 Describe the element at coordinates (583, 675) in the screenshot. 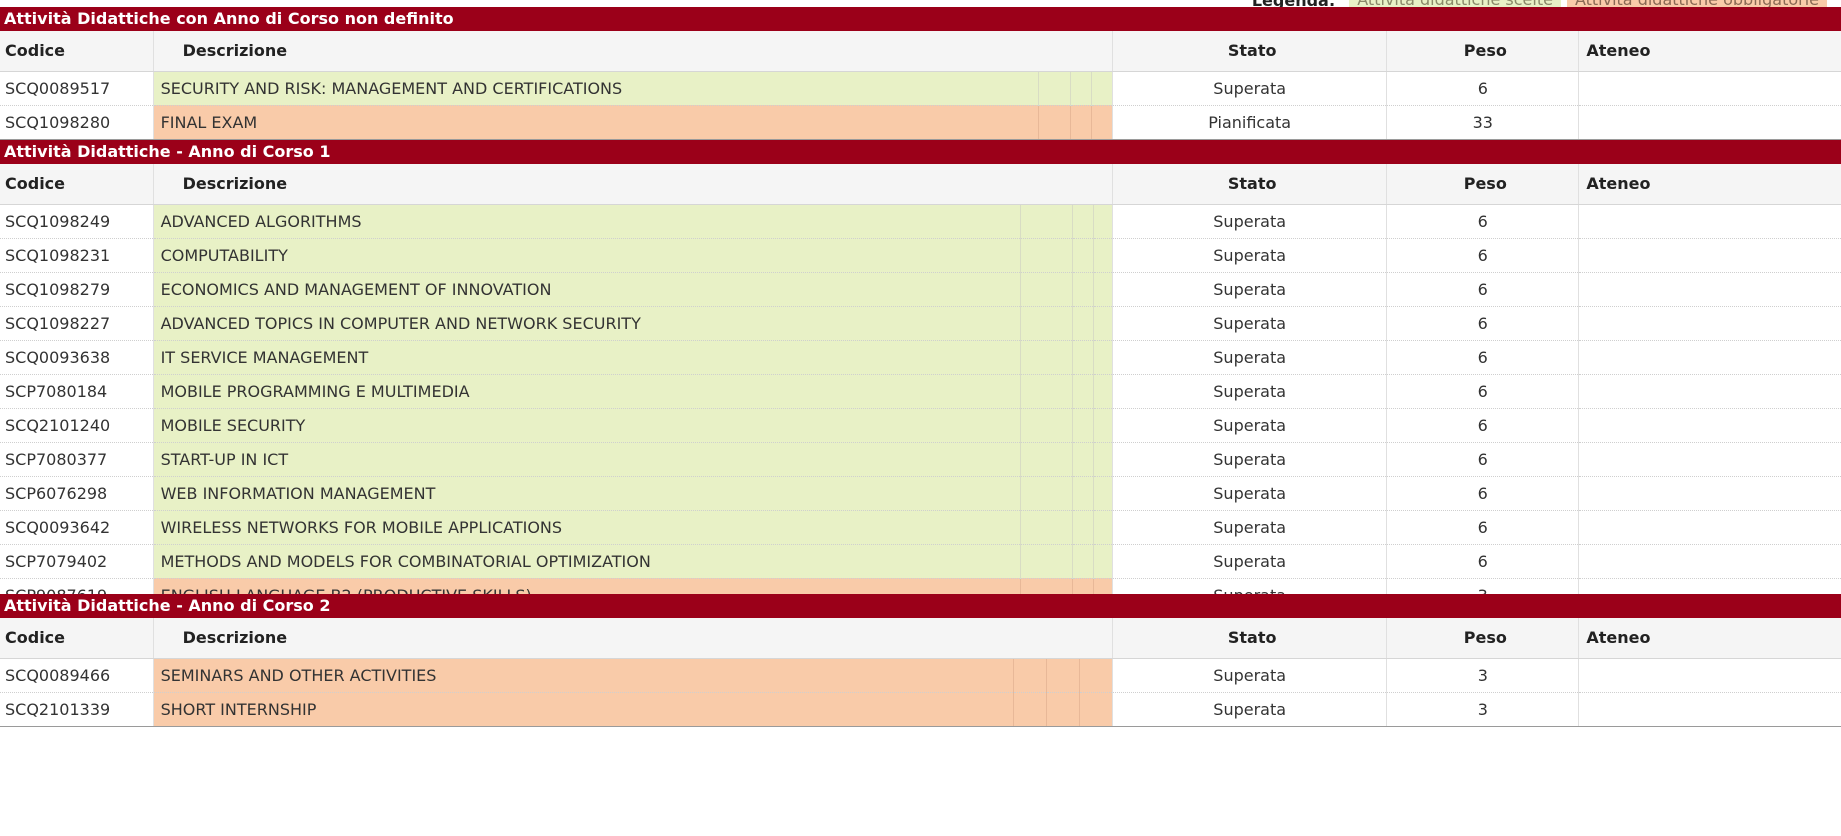

I see `activity-description: SEMINARS AND OTHER ACTIVITIES` at that location.